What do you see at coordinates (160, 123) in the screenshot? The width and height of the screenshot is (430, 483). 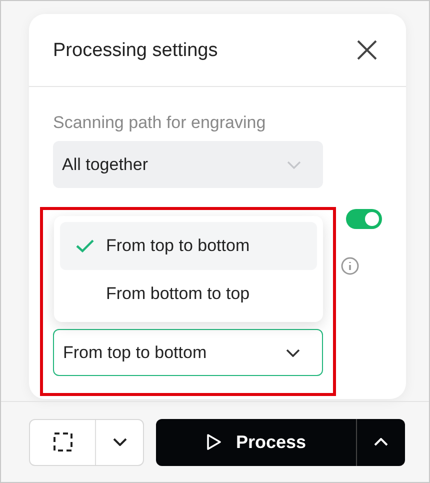 I see `field-label: Scanning path for engraving` at bounding box center [160, 123].